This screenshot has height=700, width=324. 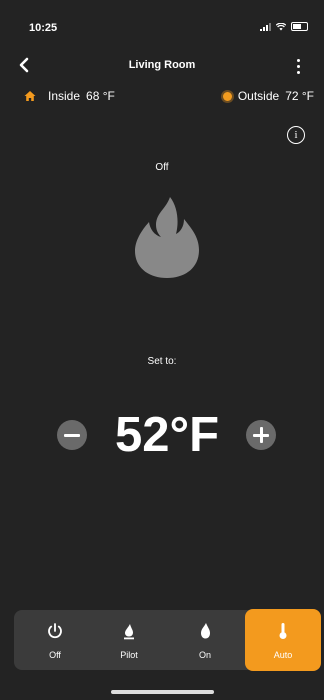 What do you see at coordinates (258, 96) in the screenshot?
I see `outside-label: Outside` at bounding box center [258, 96].